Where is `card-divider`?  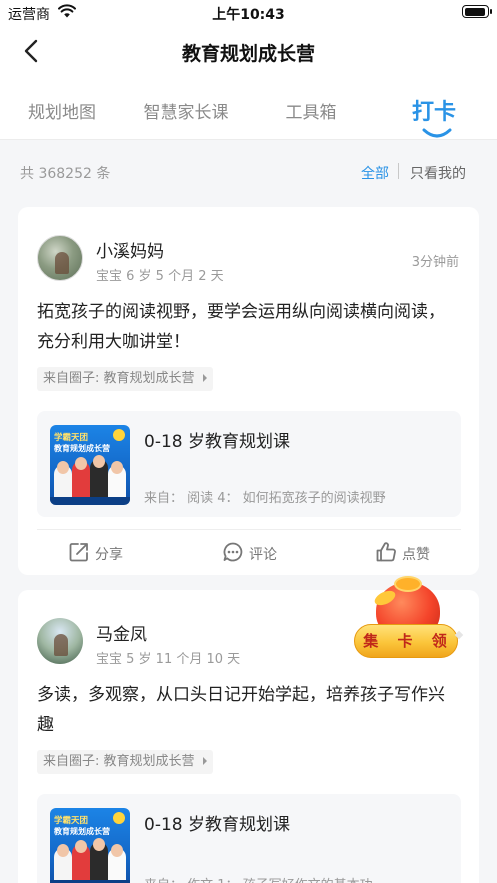
card-divider is located at coordinates (249, 529).